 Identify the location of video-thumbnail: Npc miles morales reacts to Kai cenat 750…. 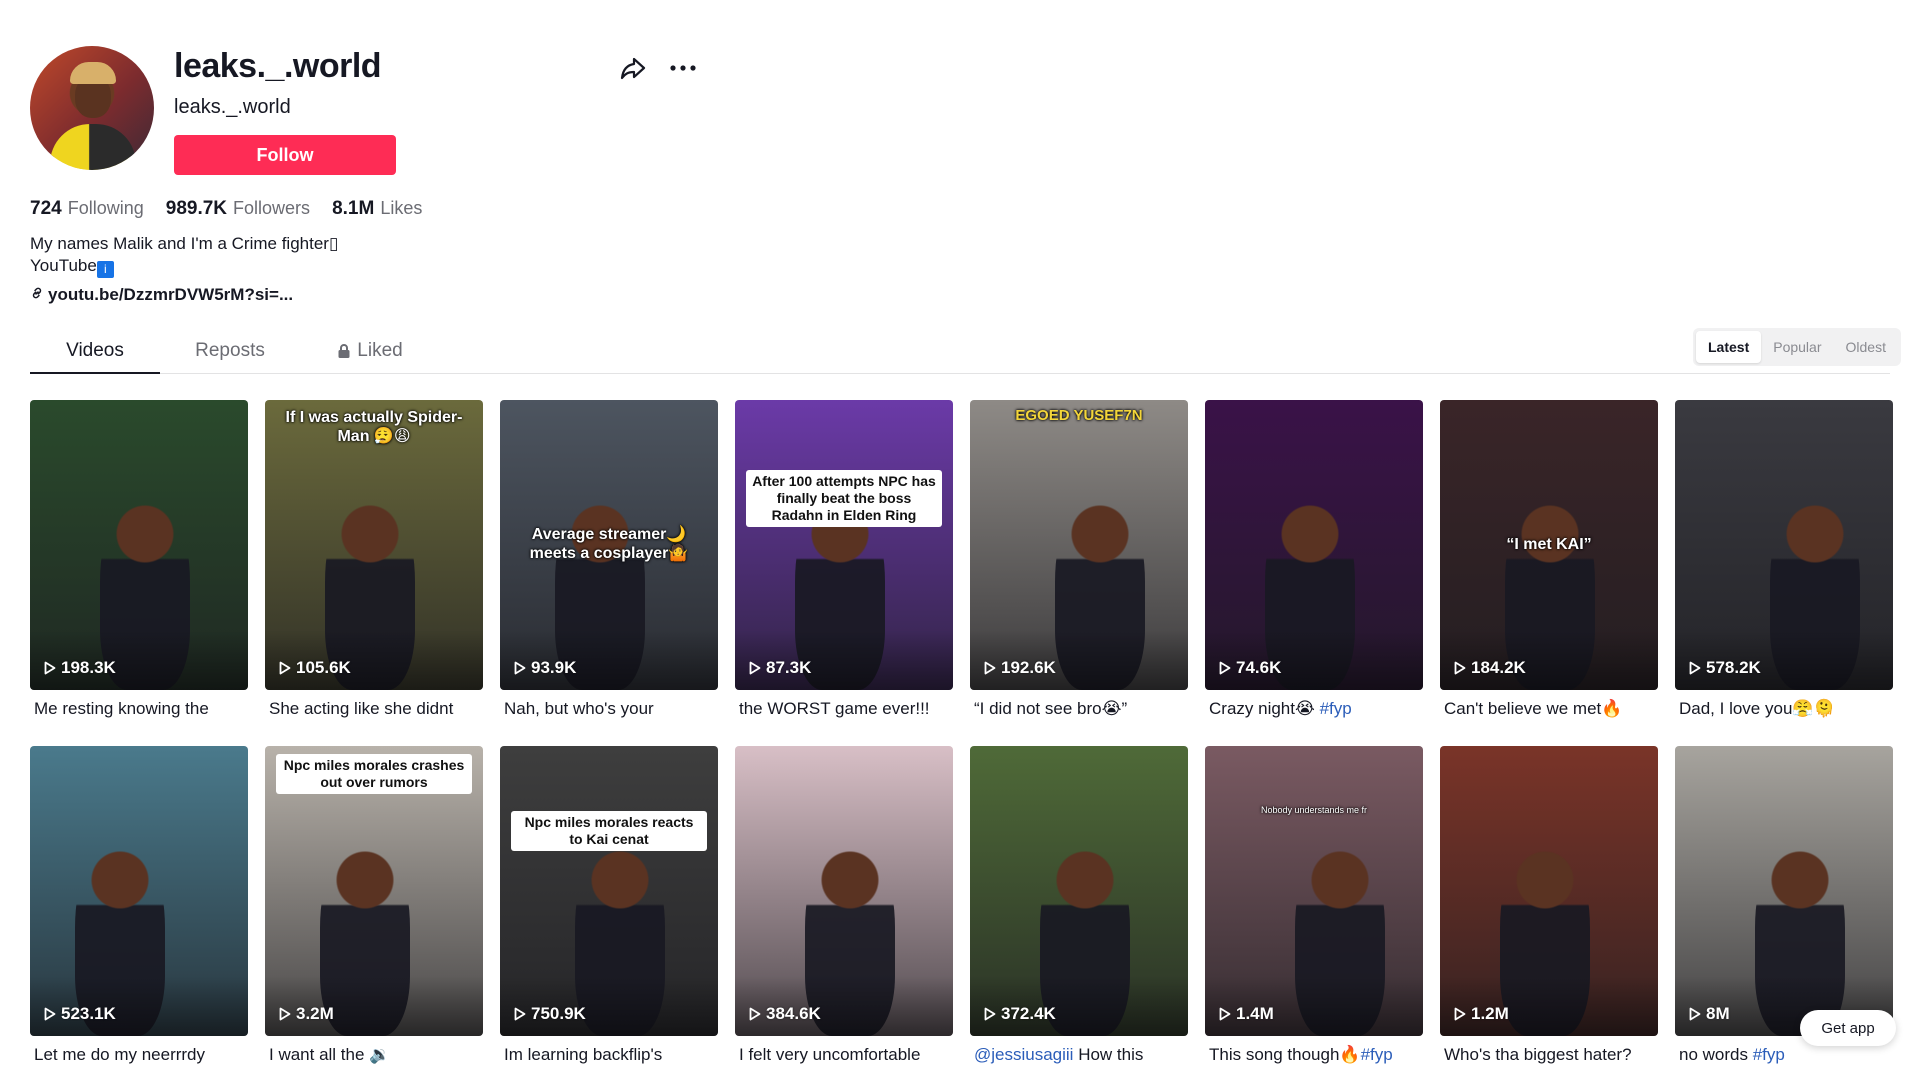
(609, 891).